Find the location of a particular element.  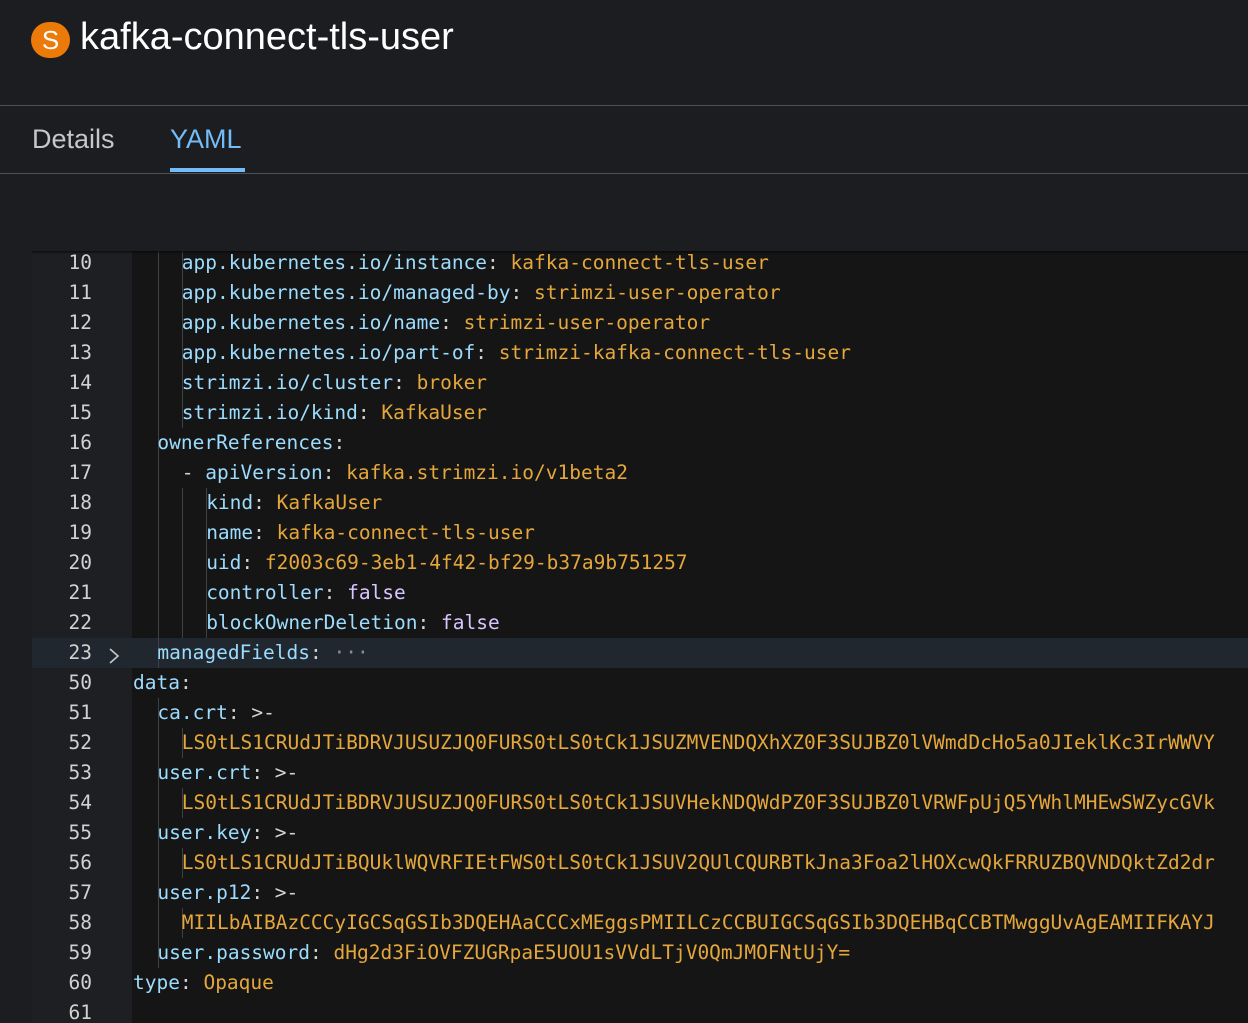

code-line: 16 ownerReferences: is located at coordinates (640, 443).